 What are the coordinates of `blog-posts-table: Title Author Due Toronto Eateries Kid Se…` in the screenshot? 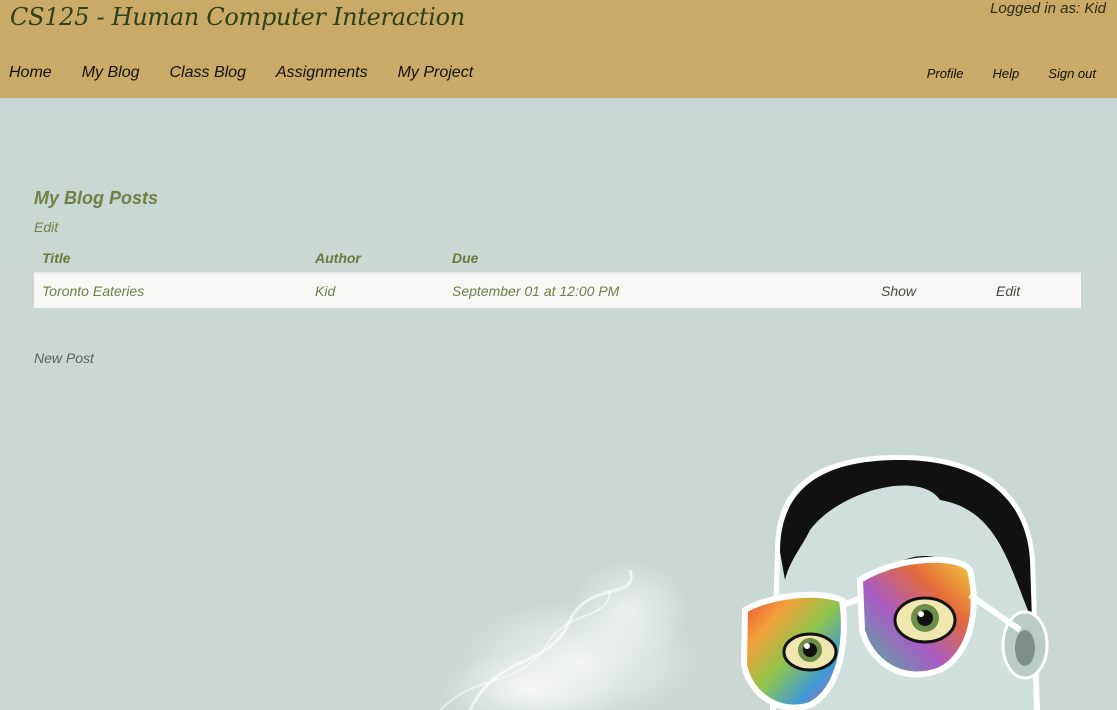 It's located at (557, 276).